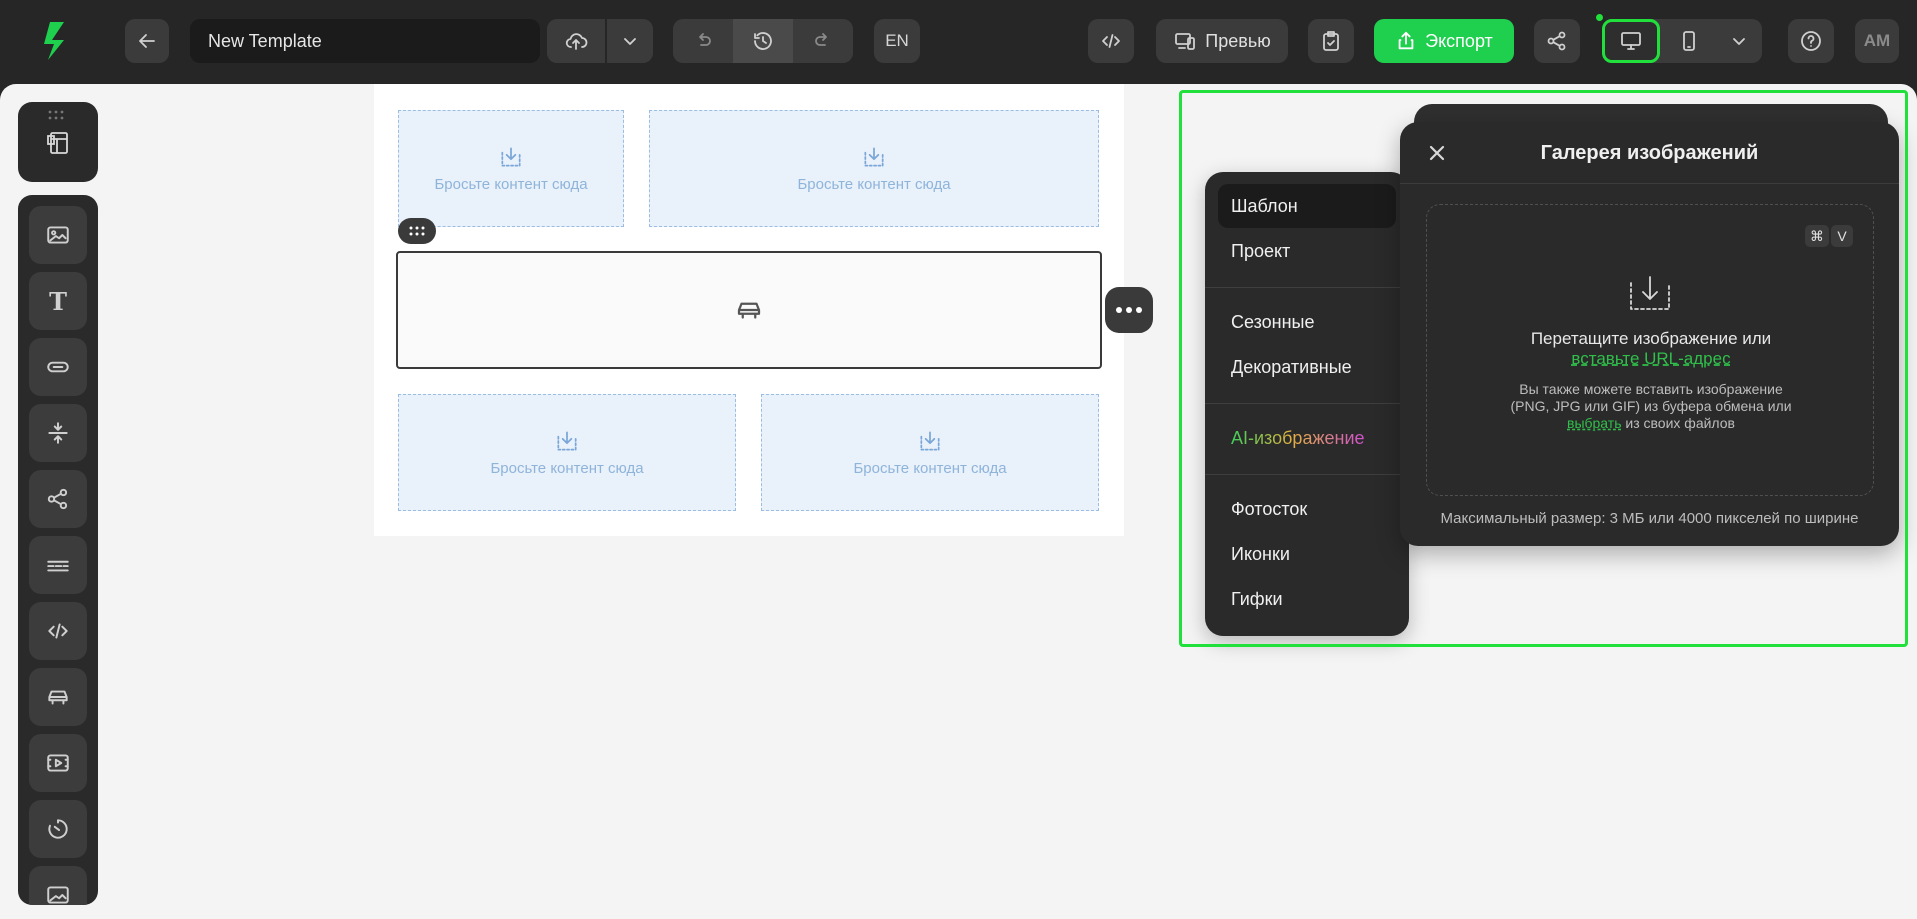  Describe the element at coordinates (58, 433) in the screenshot. I see `spacer-block-tool` at that location.